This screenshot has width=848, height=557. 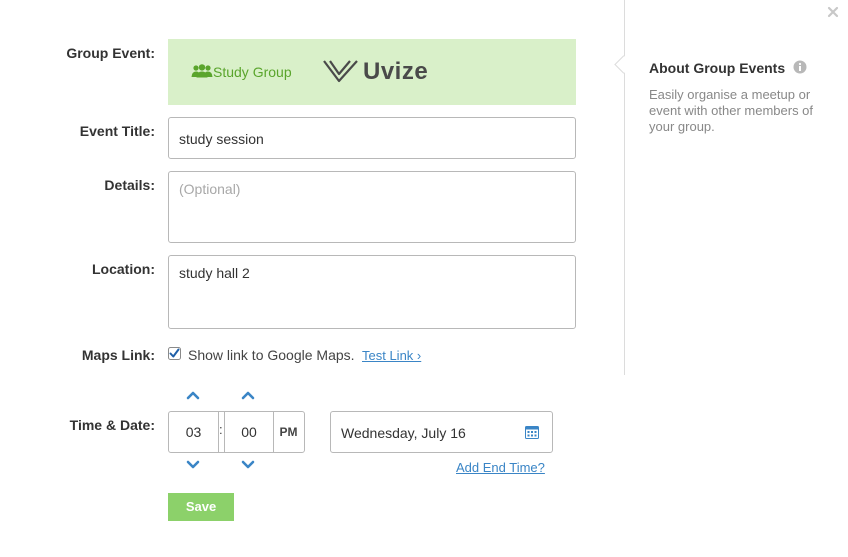 I want to click on maps-link-text: Show link to Google Maps., so click(x=271, y=355).